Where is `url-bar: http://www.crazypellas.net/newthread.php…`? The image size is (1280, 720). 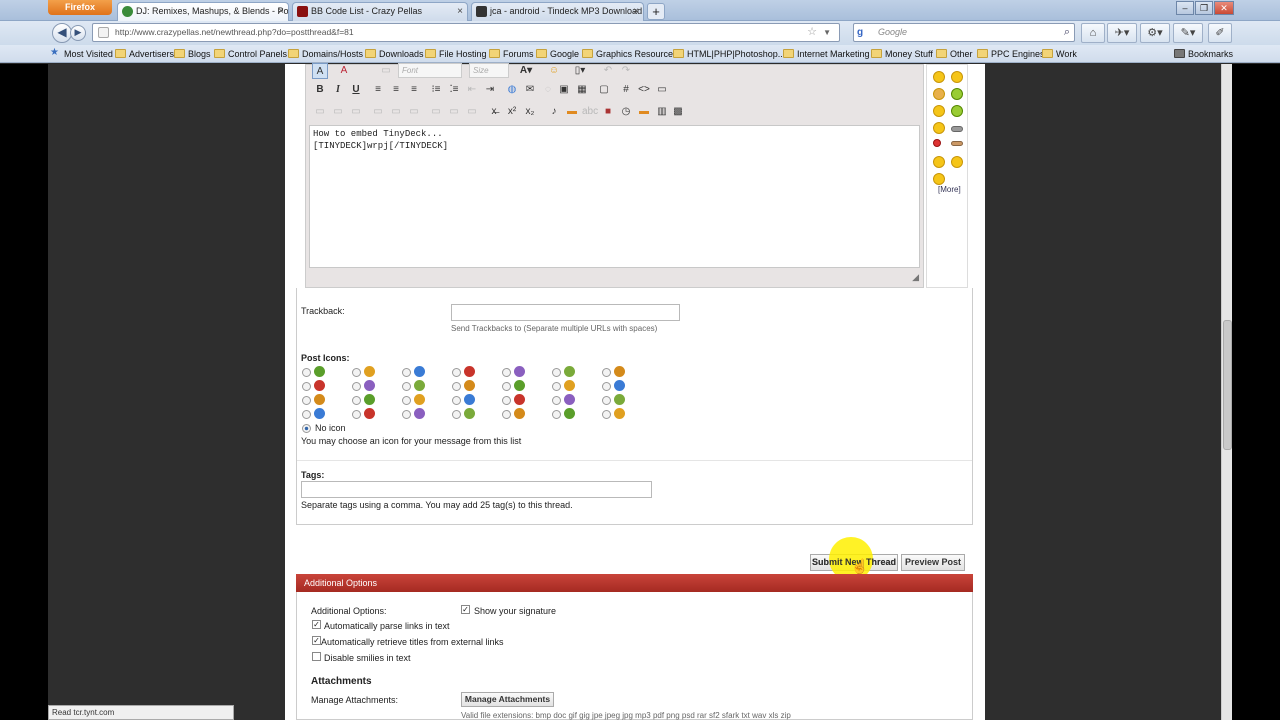
url-bar: http://www.crazypellas.net/newthread.php… is located at coordinates (466, 32).